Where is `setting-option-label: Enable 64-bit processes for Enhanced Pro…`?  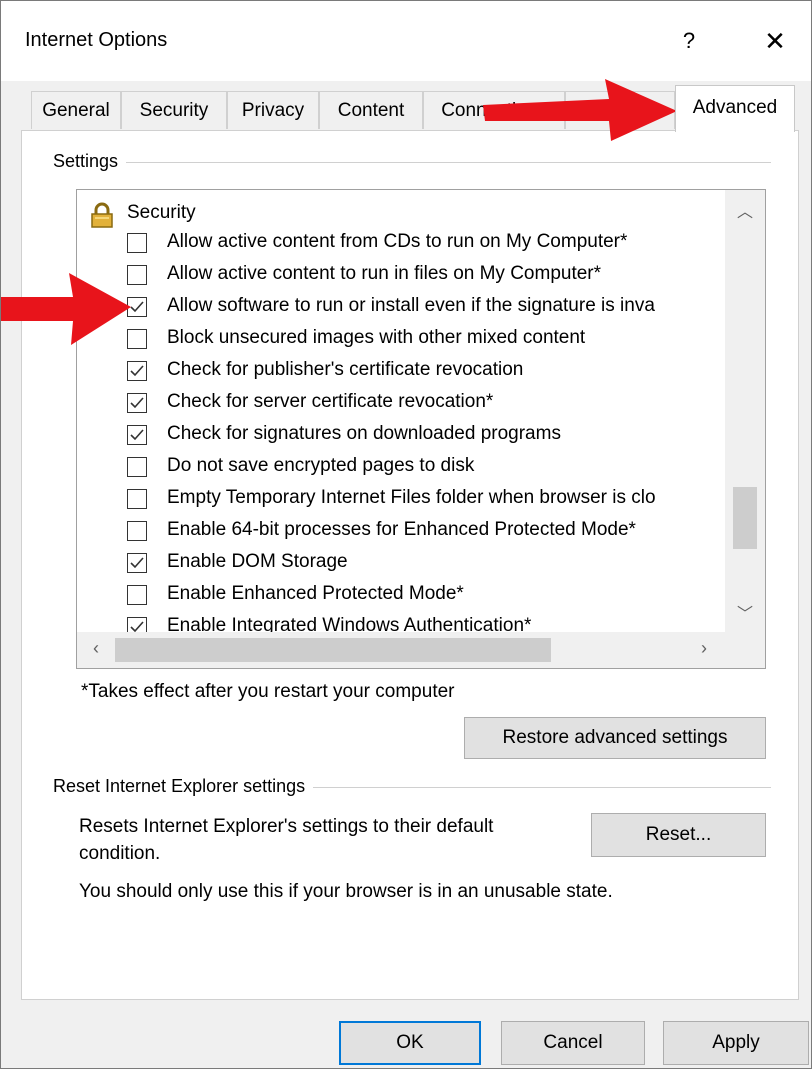
setting-option-label: Enable 64-bit processes for Enhanced Pro… is located at coordinates (401, 529).